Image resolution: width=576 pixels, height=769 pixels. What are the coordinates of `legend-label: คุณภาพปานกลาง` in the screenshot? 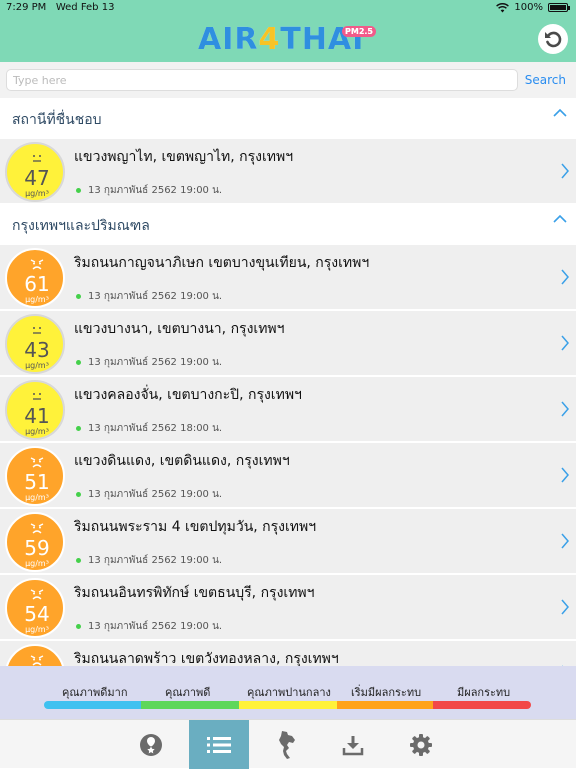 It's located at (289, 692).